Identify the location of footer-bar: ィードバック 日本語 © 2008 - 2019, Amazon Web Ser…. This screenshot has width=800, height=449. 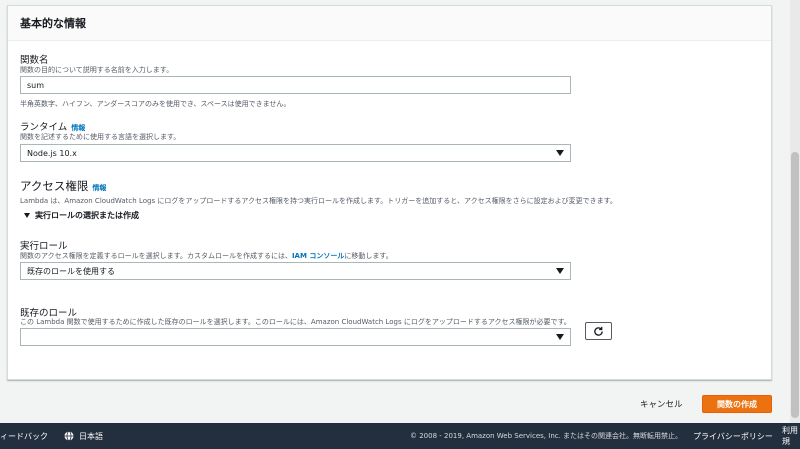
(400, 436).